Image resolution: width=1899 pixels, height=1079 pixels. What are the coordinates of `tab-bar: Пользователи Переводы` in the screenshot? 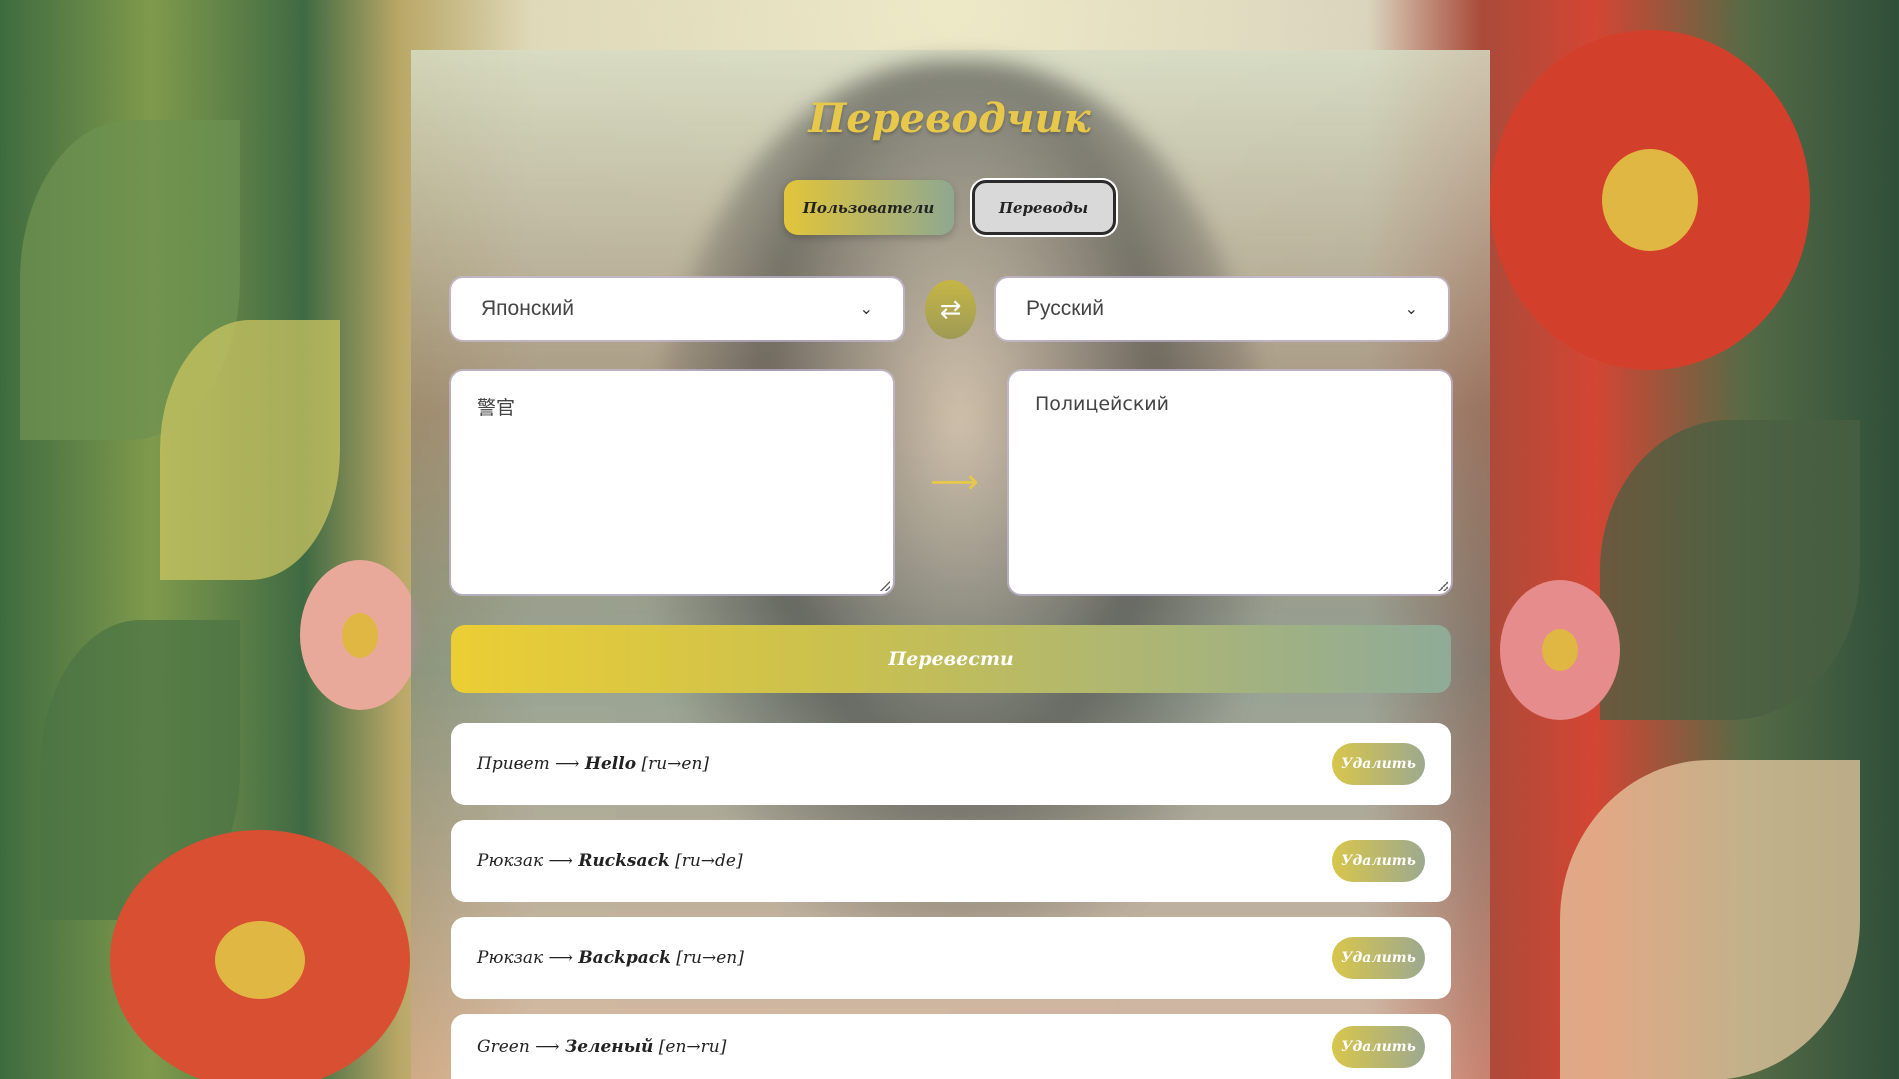 It's located at (949, 207).